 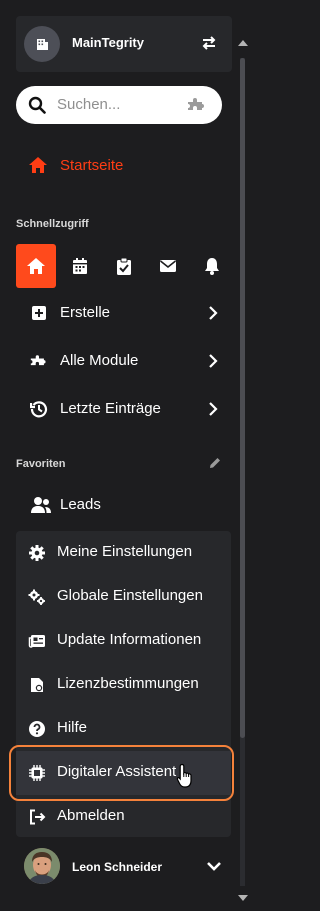 I want to click on favorite-item-leads: Leads, so click(x=124, y=505).